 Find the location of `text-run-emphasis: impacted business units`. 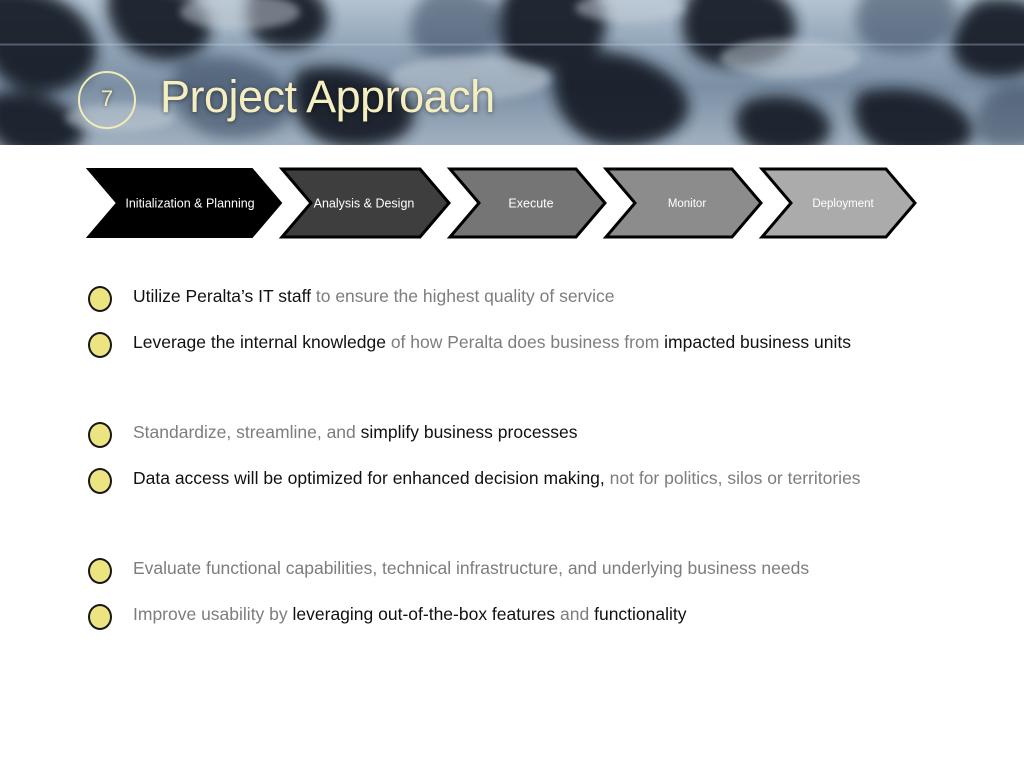

text-run-emphasis: impacted business units is located at coordinates (757, 342).